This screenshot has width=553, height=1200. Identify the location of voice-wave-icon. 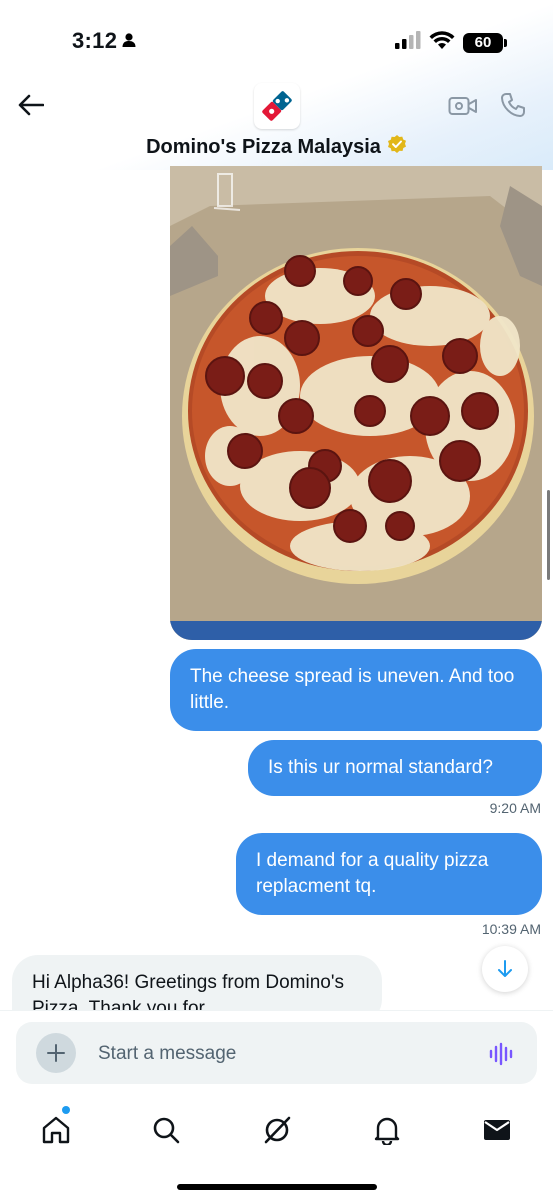
(501, 1054).